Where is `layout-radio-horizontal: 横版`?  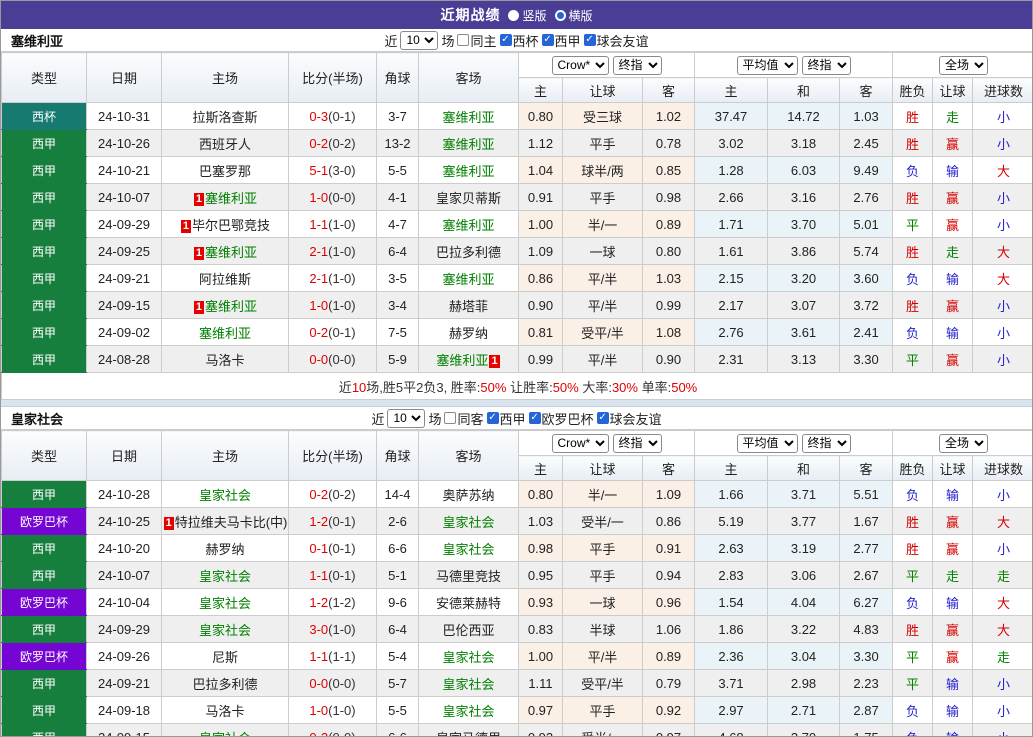 layout-radio-horizontal: 横版 is located at coordinates (573, 15).